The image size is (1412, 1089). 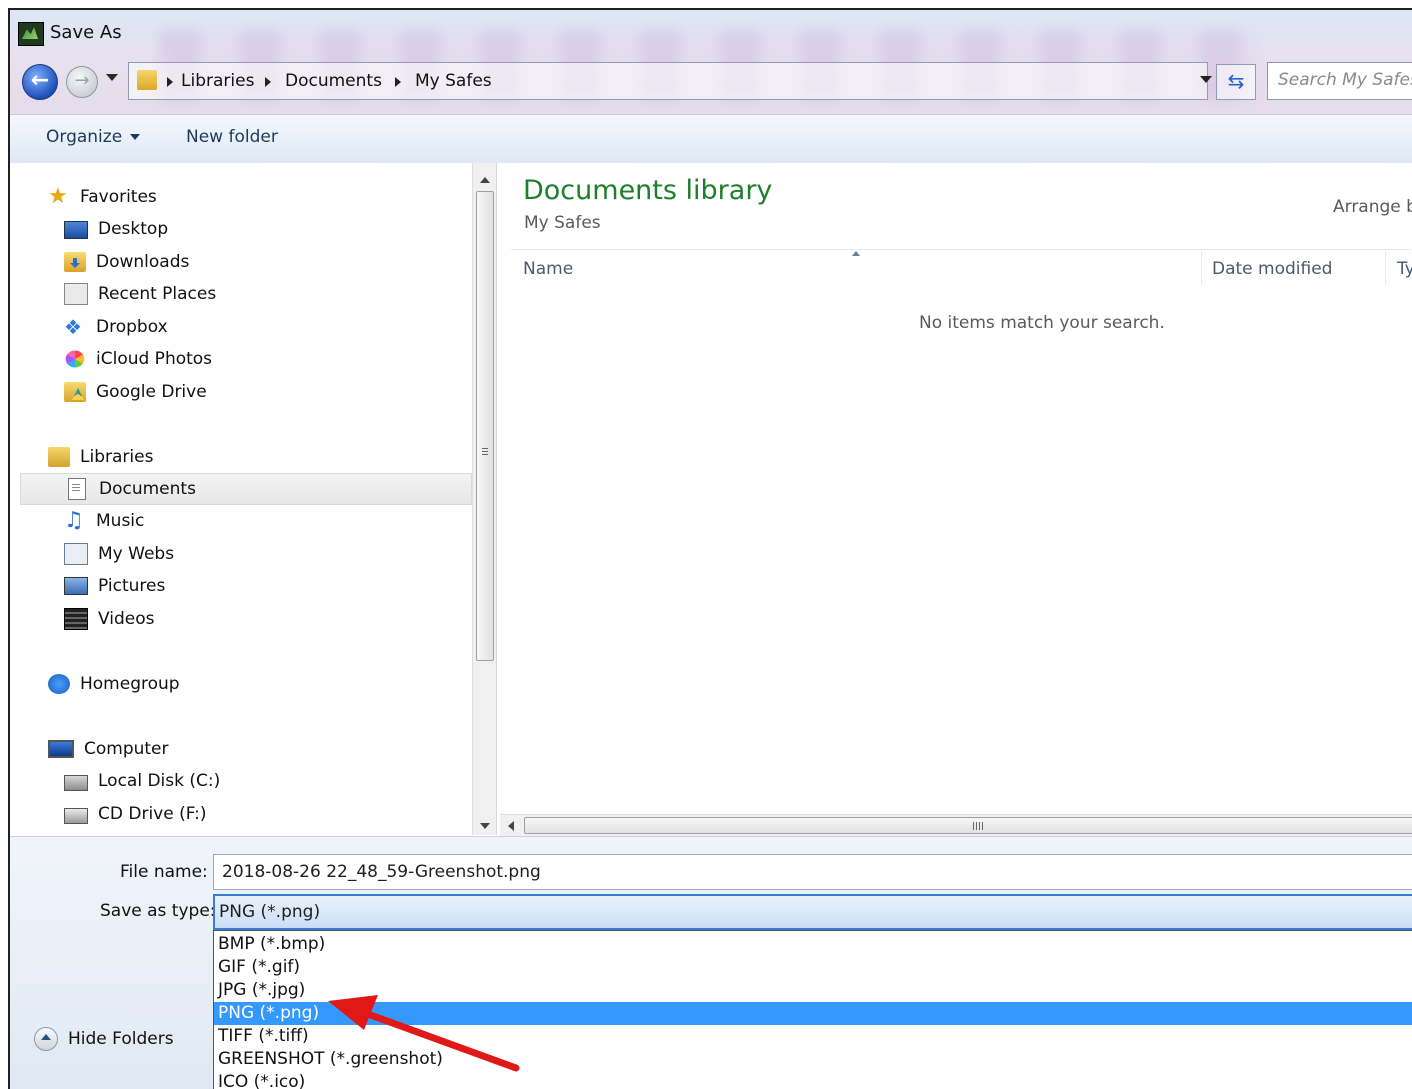 I want to click on nav-vertical-scrollbar, so click(x=484, y=499).